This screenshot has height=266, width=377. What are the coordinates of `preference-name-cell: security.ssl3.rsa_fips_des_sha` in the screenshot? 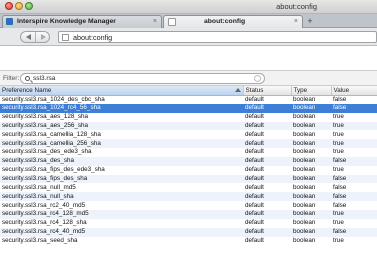 It's located at (121, 179).